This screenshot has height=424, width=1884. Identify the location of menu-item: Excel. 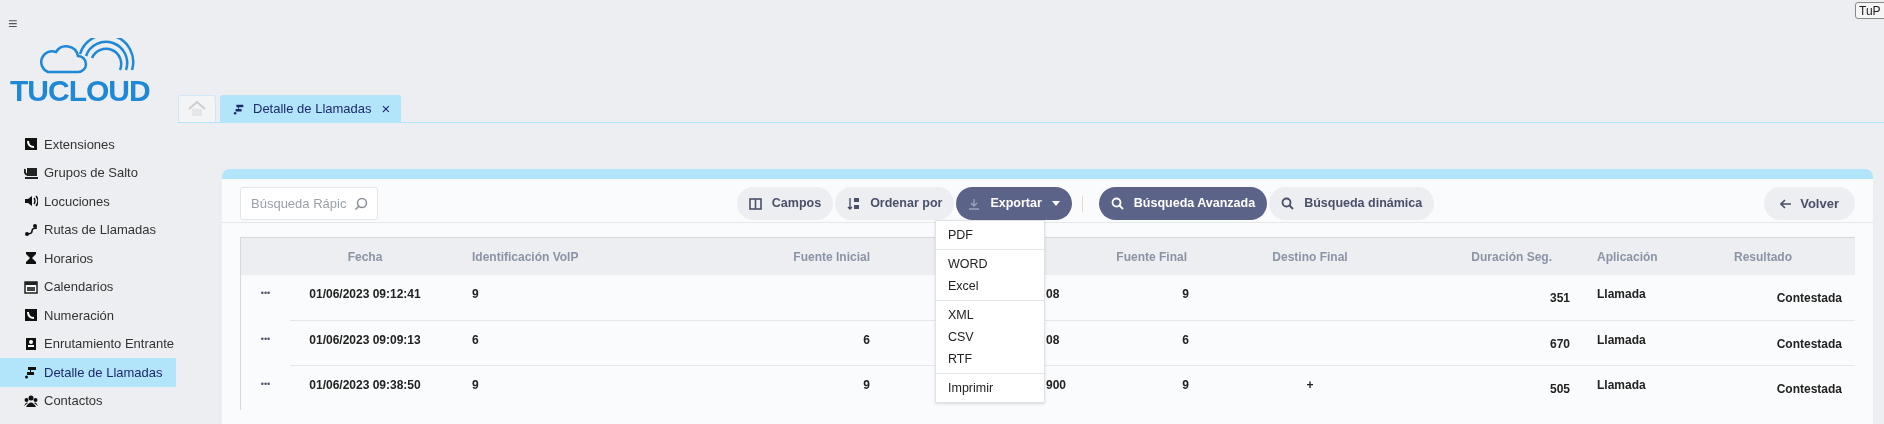
(990, 286).